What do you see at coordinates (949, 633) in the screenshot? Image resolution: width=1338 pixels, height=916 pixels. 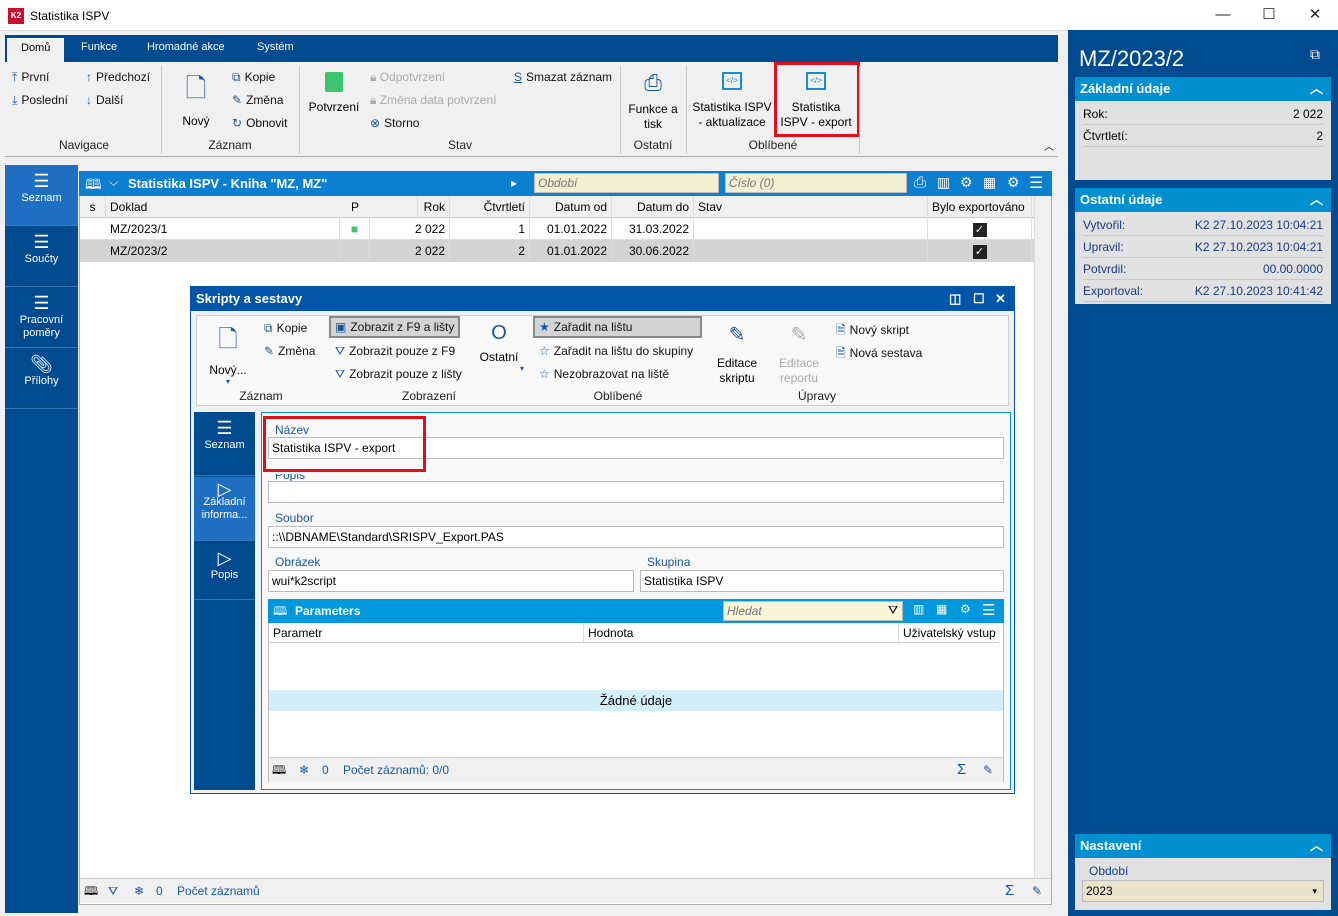 I see `col-uzivatelsky-vstup: Uživatelský vstup` at bounding box center [949, 633].